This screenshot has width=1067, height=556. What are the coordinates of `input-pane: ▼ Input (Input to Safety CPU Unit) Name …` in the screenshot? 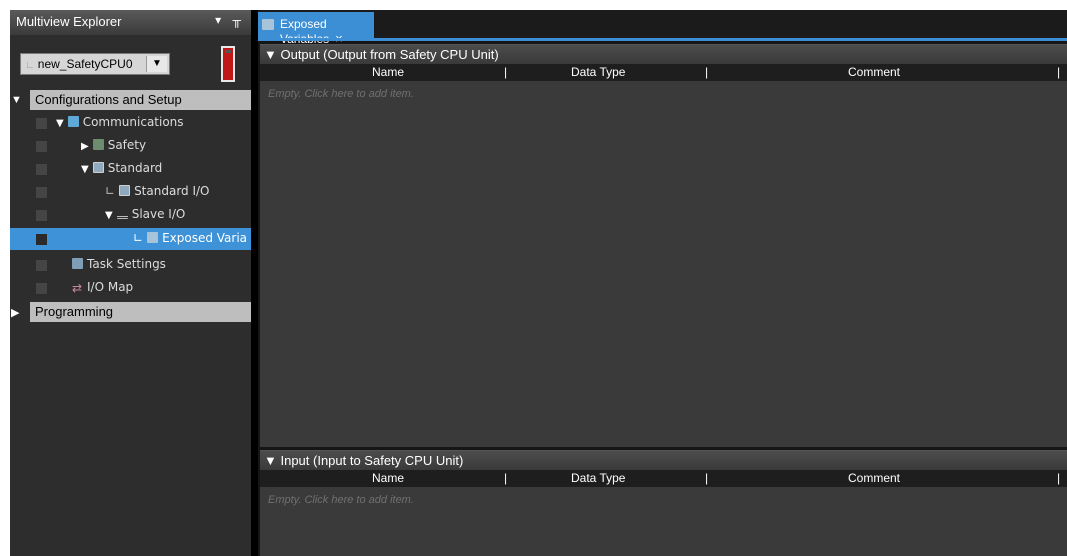 It's located at (663, 503).